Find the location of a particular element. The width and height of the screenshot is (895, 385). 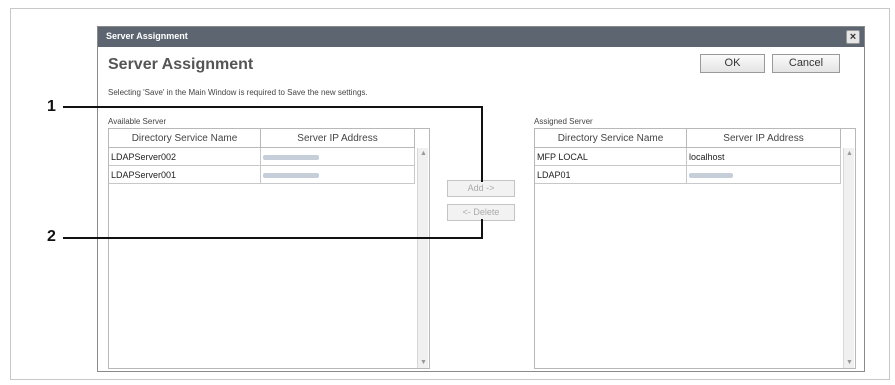

assigned-scrollbar: ▲ ▼ is located at coordinates (848, 258).